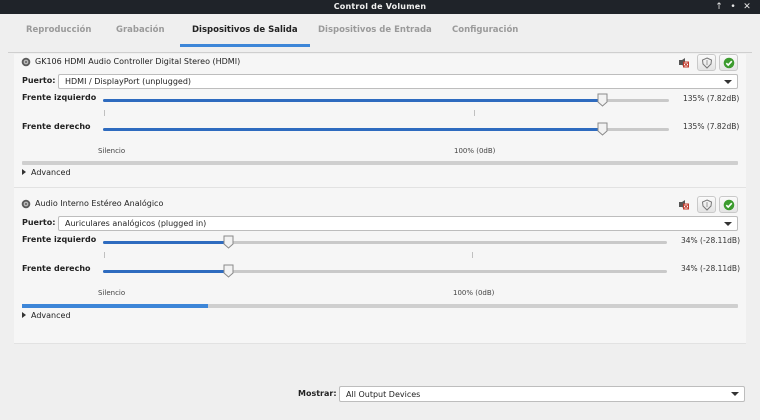 This screenshot has height=420, width=760. I want to click on close-button: ✕, so click(747, 7).